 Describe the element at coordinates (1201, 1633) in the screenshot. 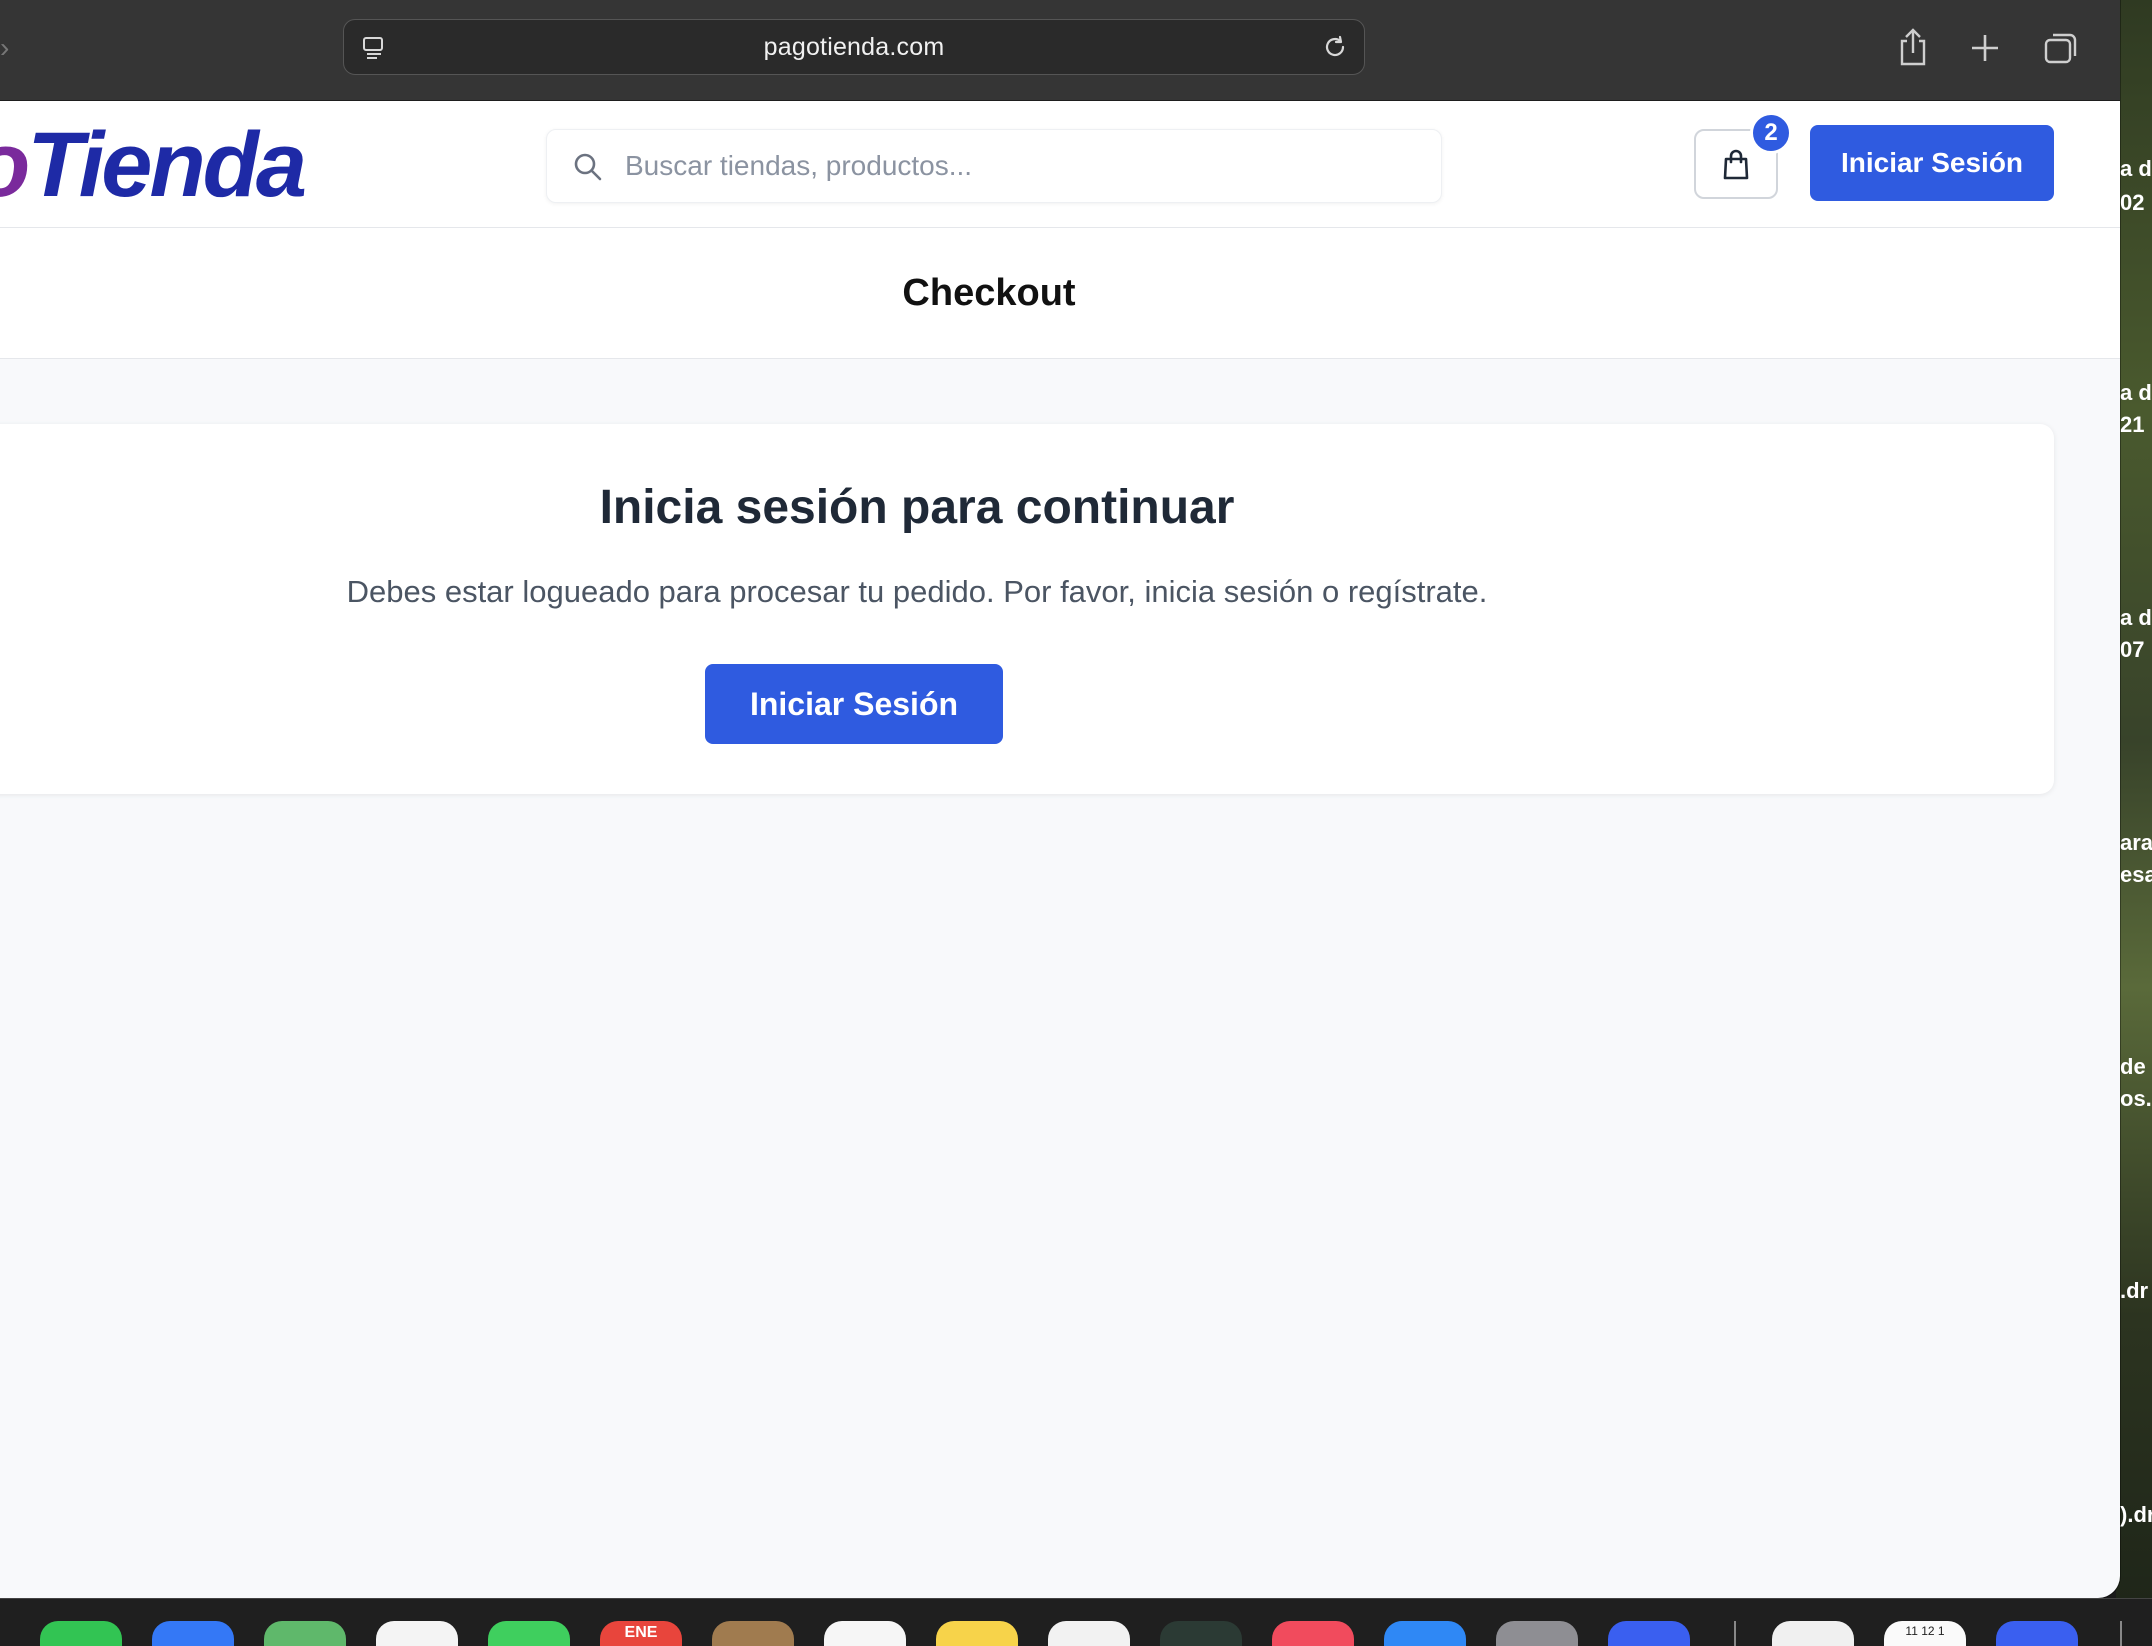

I see `stocks-icon` at that location.